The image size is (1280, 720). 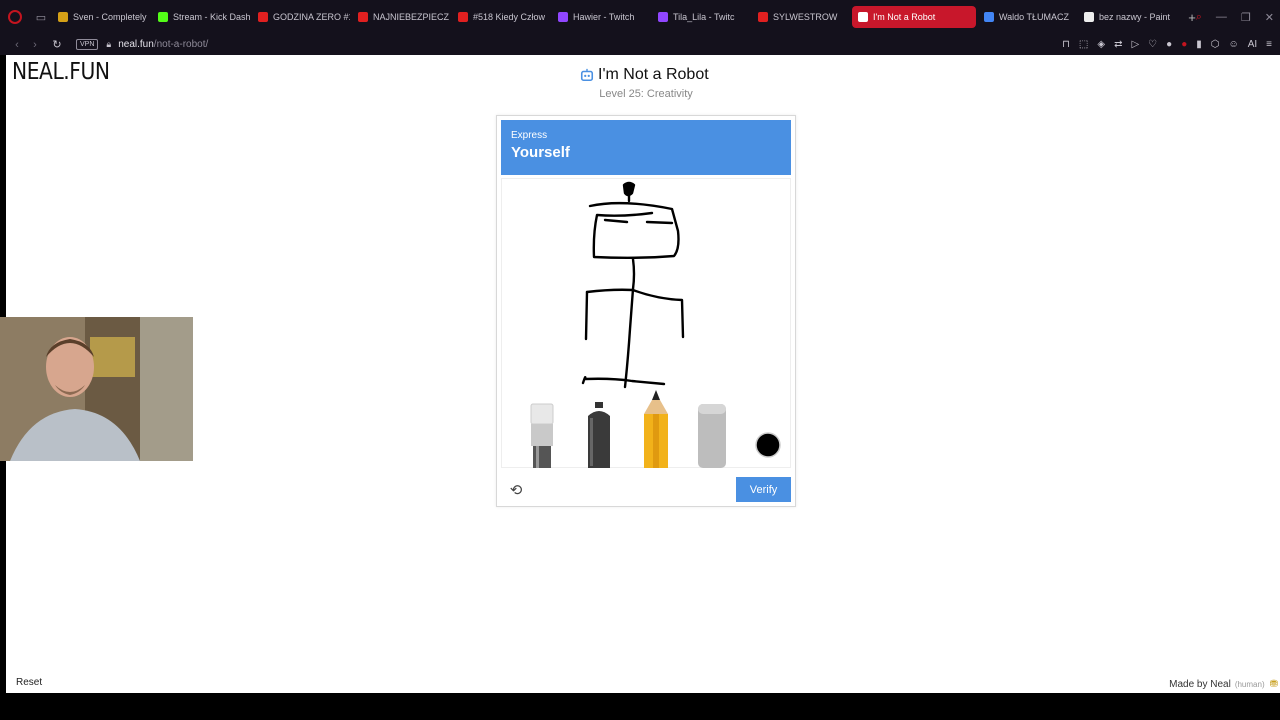 What do you see at coordinates (587, 75) in the screenshot?
I see `robot-icon` at bounding box center [587, 75].